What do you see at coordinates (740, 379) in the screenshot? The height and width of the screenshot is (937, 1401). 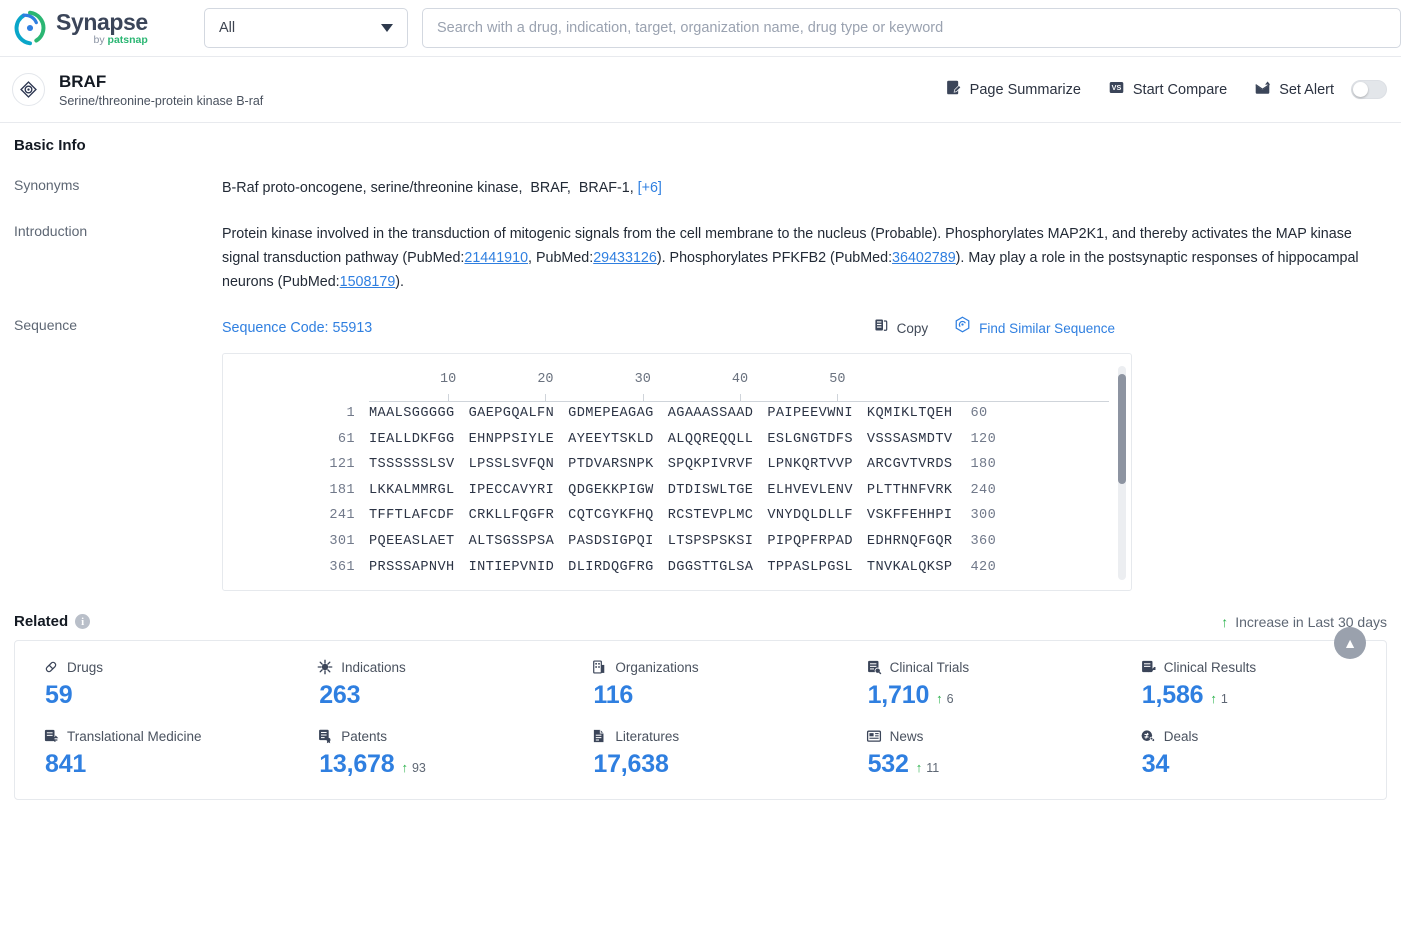 I see `ruler-tick-label: 40` at bounding box center [740, 379].